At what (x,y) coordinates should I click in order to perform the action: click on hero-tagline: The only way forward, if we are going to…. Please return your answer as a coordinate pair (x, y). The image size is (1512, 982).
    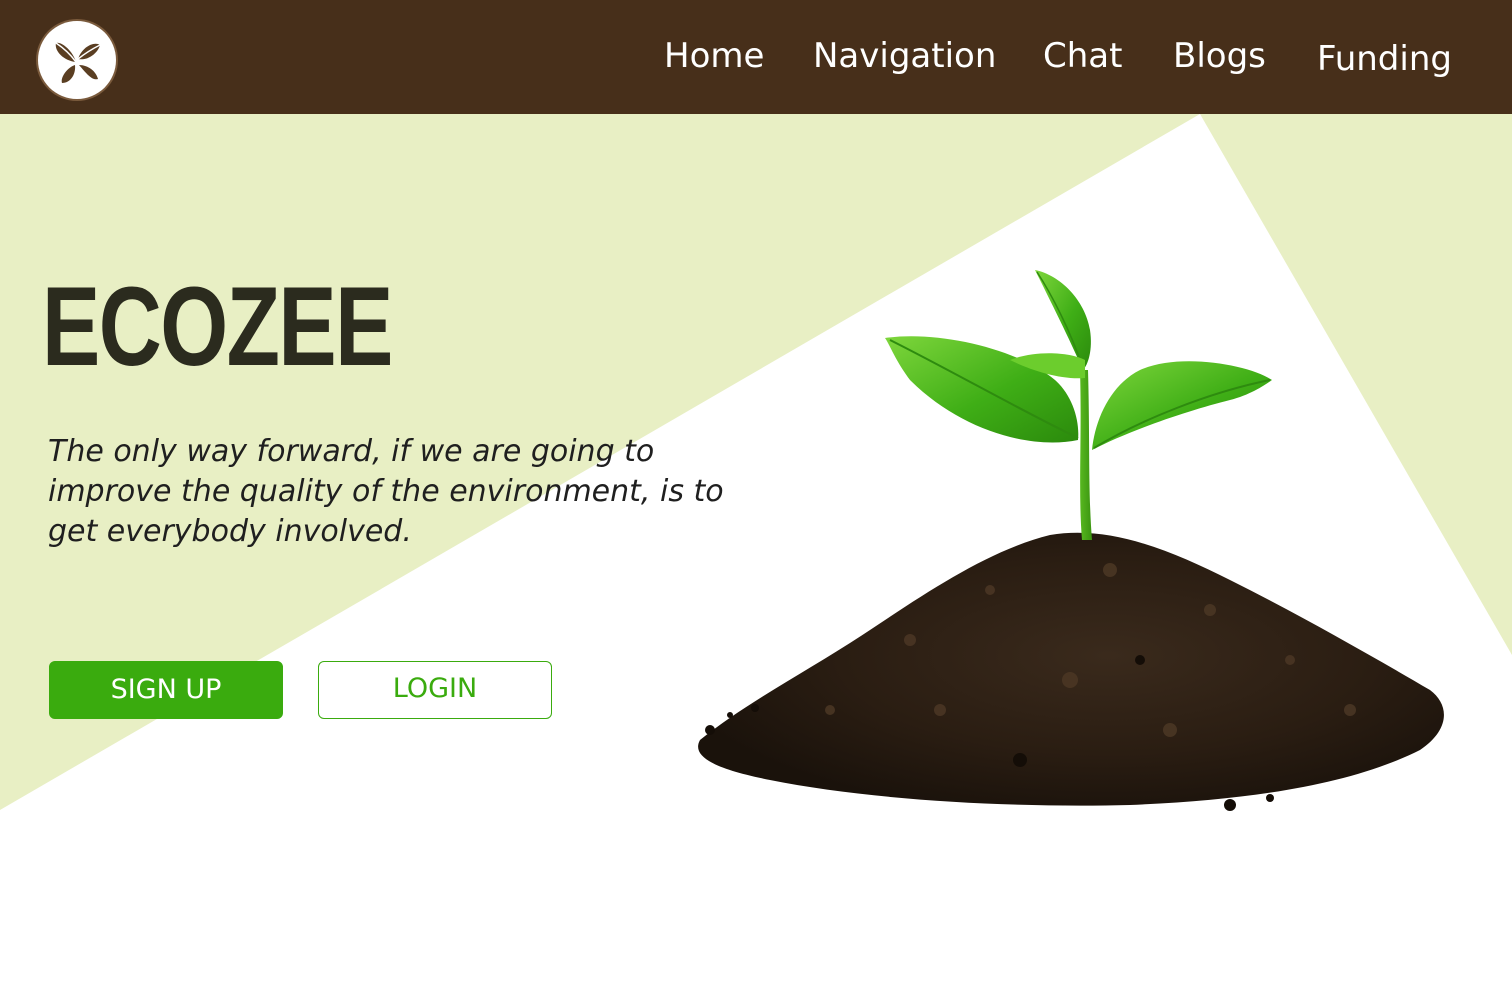
    Looking at the image, I should click on (386, 491).